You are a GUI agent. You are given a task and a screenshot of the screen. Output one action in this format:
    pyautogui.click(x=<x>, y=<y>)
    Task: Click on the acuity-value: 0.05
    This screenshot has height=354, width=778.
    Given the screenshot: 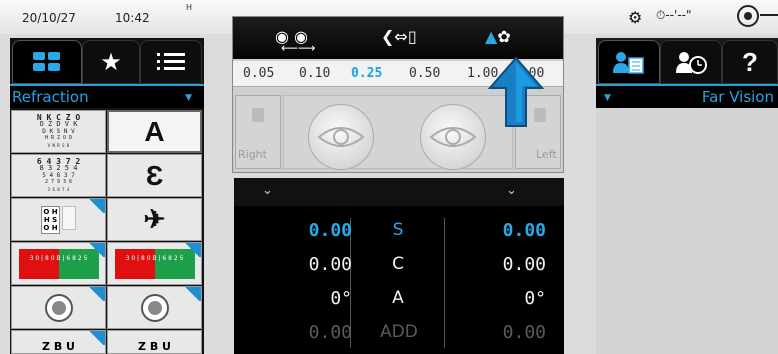 What is the action you would take?
    pyautogui.click(x=258, y=73)
    